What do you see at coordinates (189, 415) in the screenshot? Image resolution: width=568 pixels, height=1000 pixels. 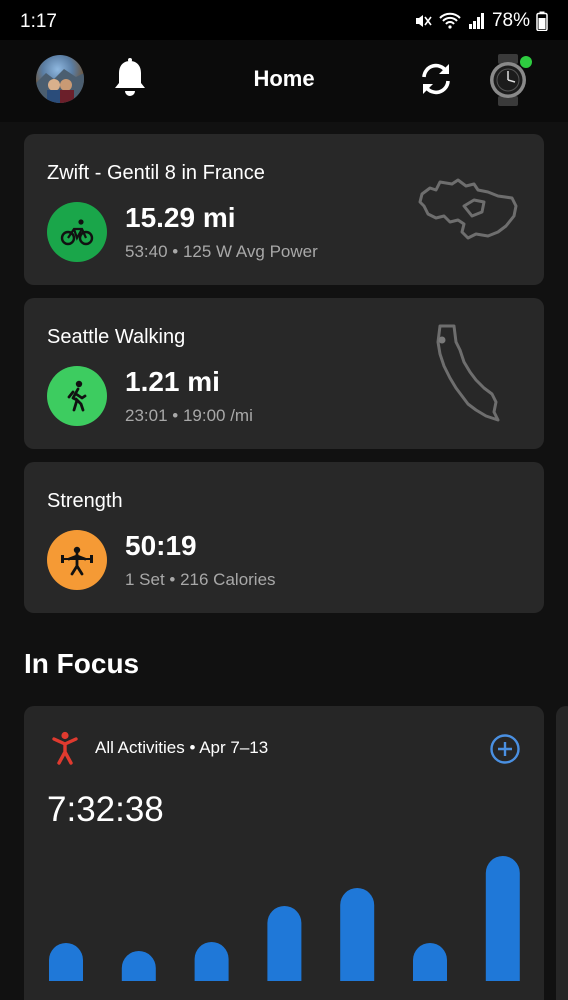 I see `activity-details: 23:01 • 19:00 /mi` at bounding box center [189, 415].